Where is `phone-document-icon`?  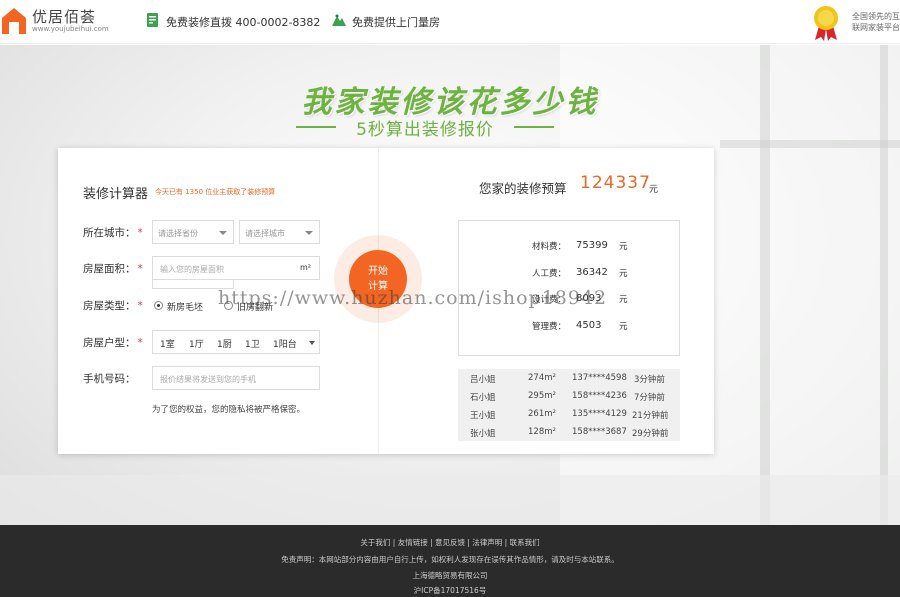 phone-document-icon is located at coordinates (152, 20).